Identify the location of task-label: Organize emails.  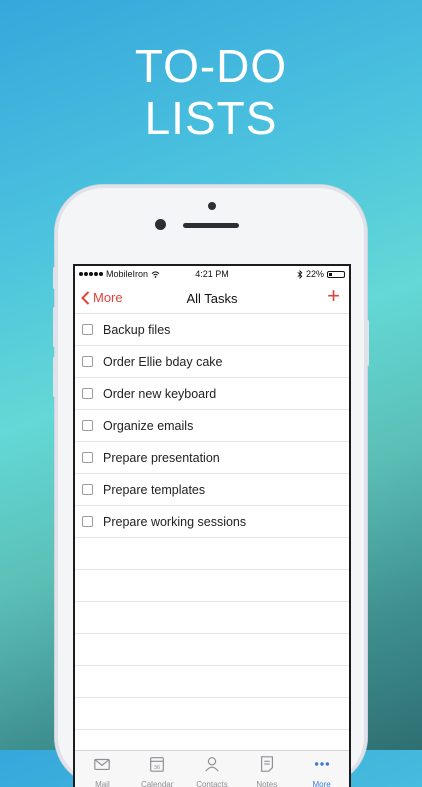
(148, 425).